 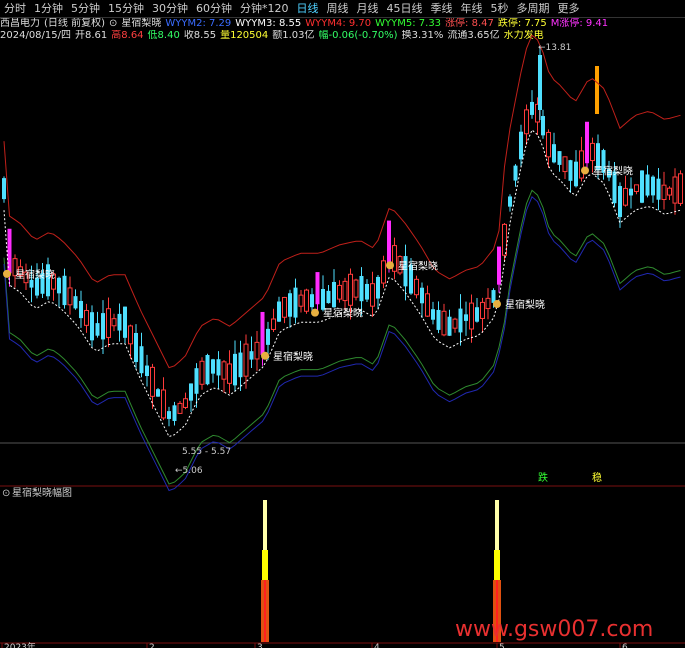 I want to click on subpanel-settings-icon: ⊙, so click(x=6, y=493).